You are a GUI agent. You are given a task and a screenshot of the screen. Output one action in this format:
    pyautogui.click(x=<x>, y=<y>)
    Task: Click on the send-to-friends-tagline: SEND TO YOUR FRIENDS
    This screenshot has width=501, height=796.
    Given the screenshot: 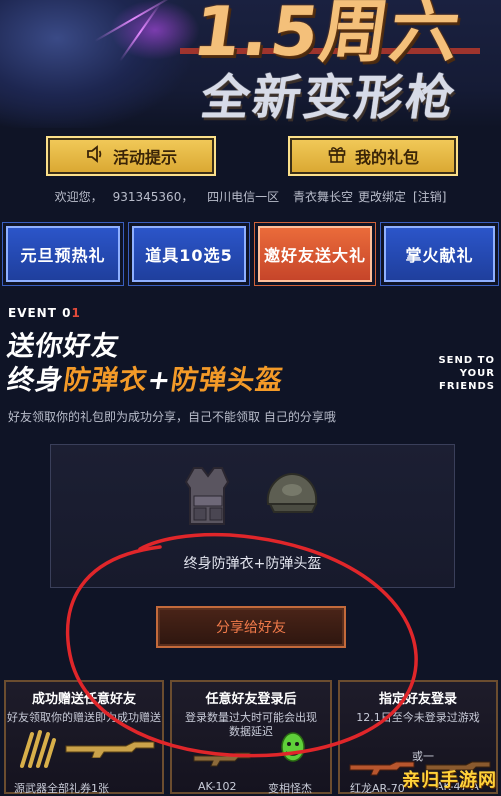 What is the action you would take?
    pyautogui.click(x=466, y=373)
    